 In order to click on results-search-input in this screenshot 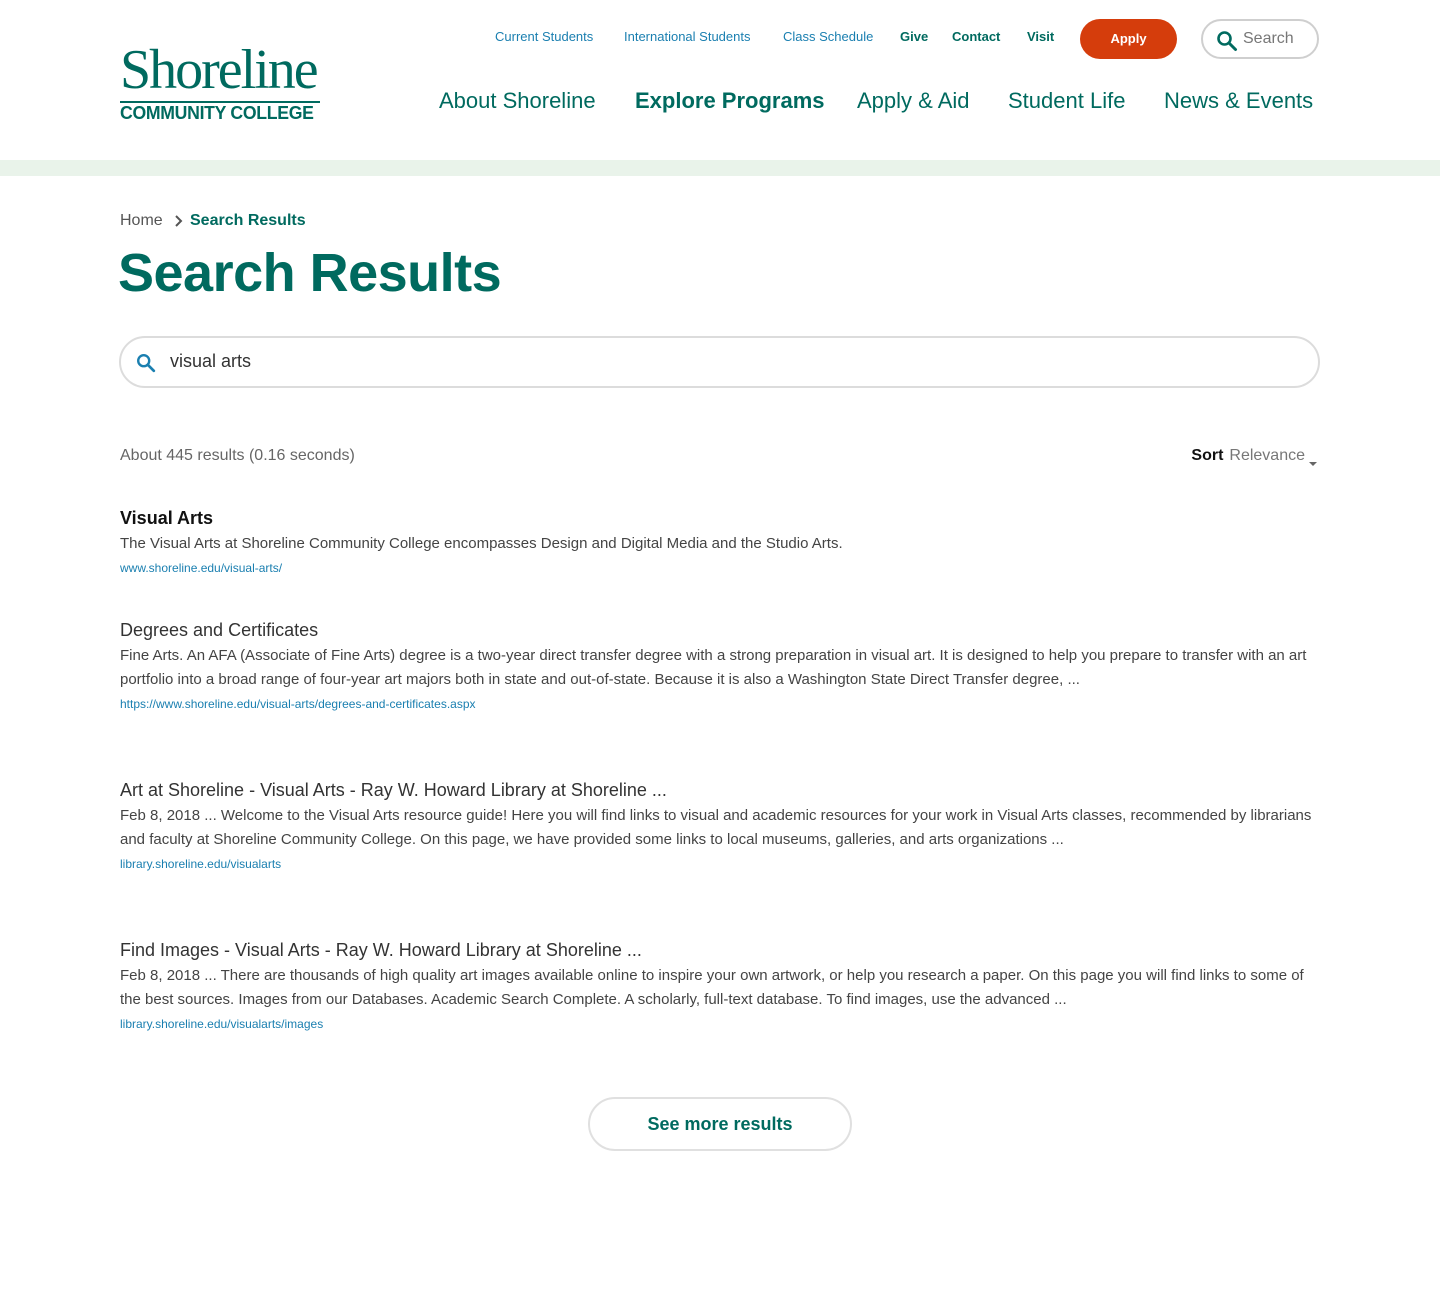, I will do `click(720, 361)`.